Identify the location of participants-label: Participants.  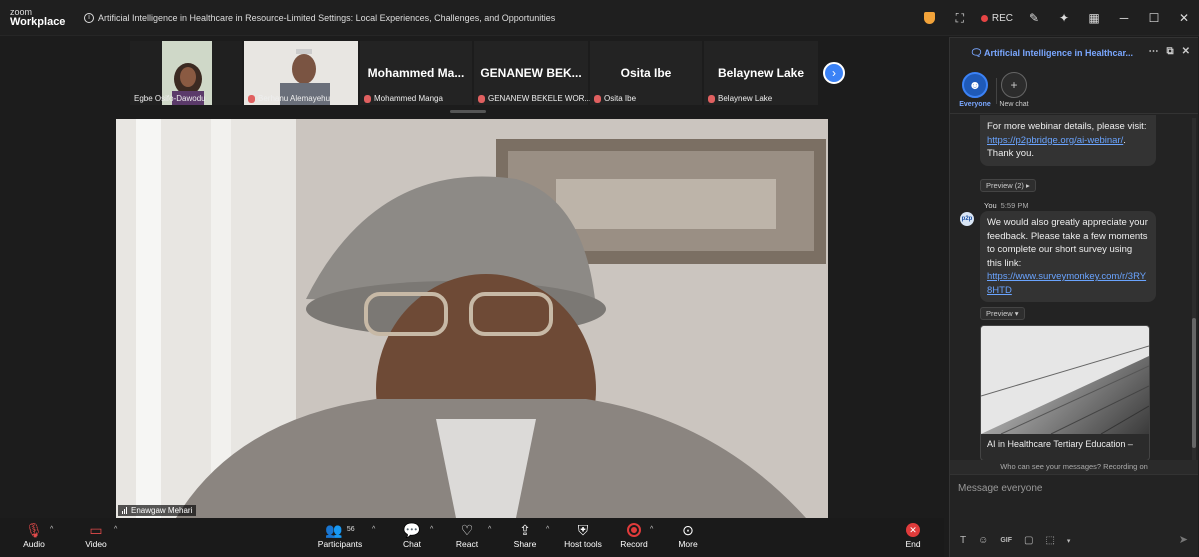
(340, 544).